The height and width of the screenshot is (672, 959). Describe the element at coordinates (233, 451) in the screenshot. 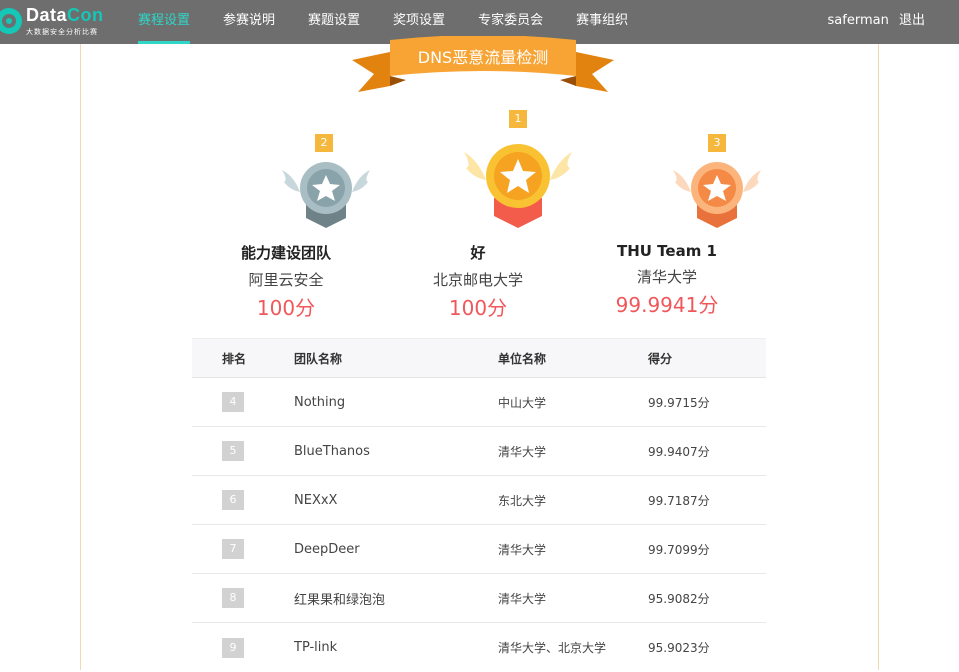

I see `rank-box: 5` at that location.